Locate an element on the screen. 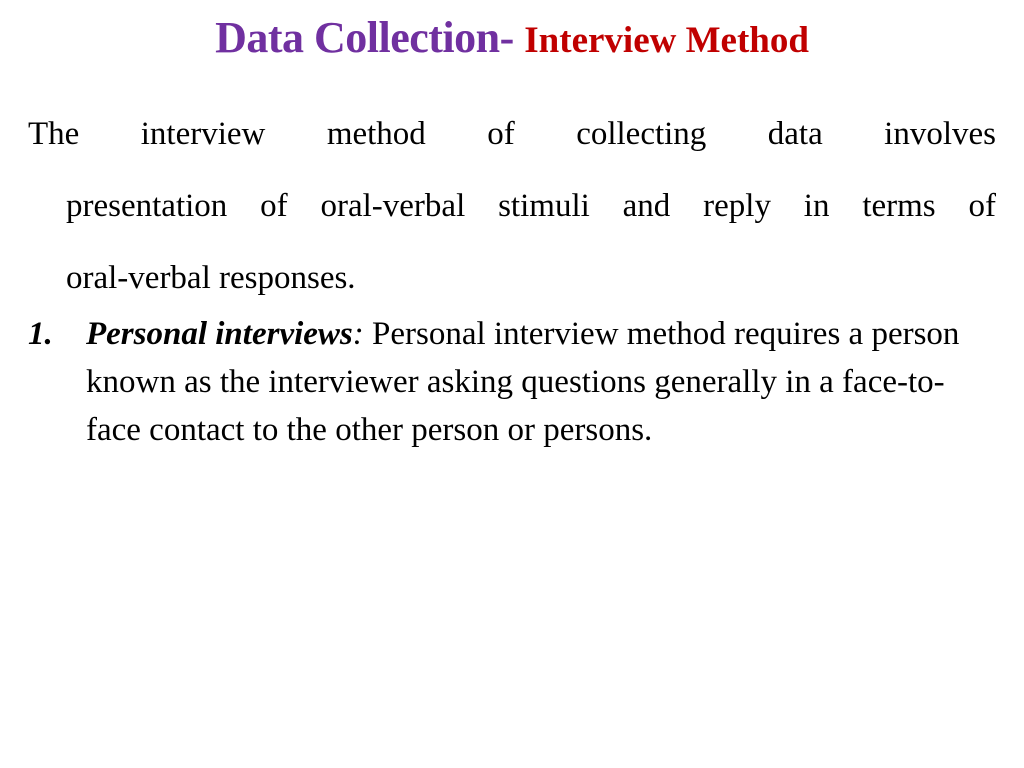 The height and width of the screenshot is (768, 1024). title-subtitle: Interview Method is located at coordinates (666, 40).